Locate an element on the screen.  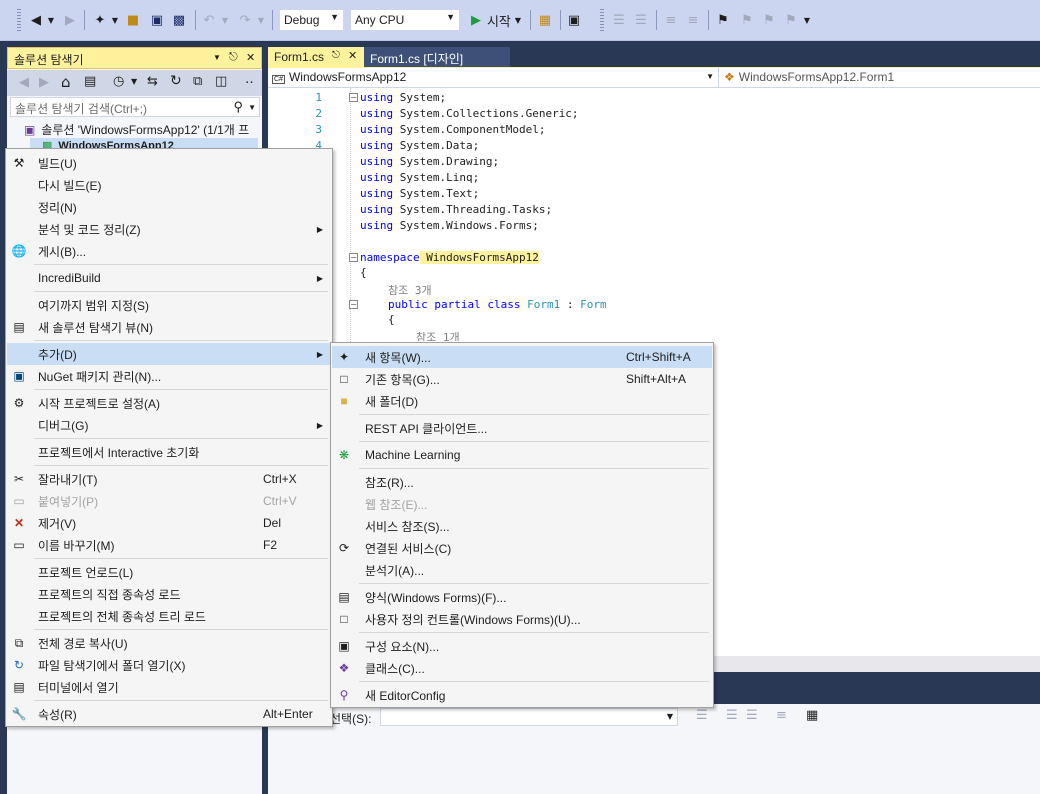
start-button: ▶ 시작 ▼ is located at coordinates (496, 20).